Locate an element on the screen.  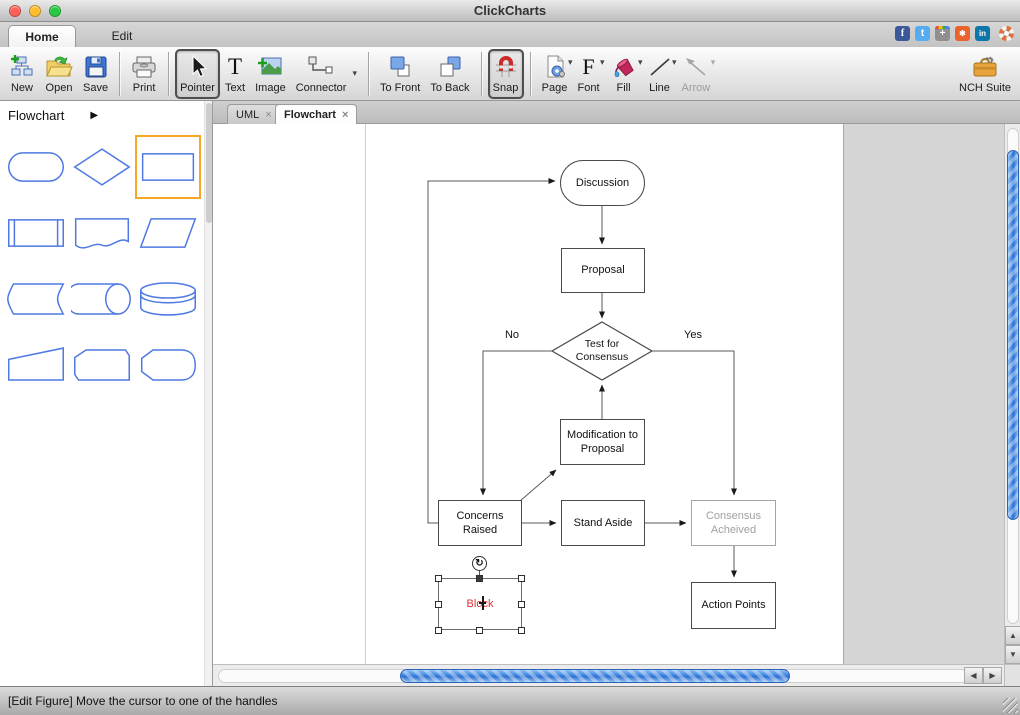
googleplus-icon: + is located at coordinates (942, 33).